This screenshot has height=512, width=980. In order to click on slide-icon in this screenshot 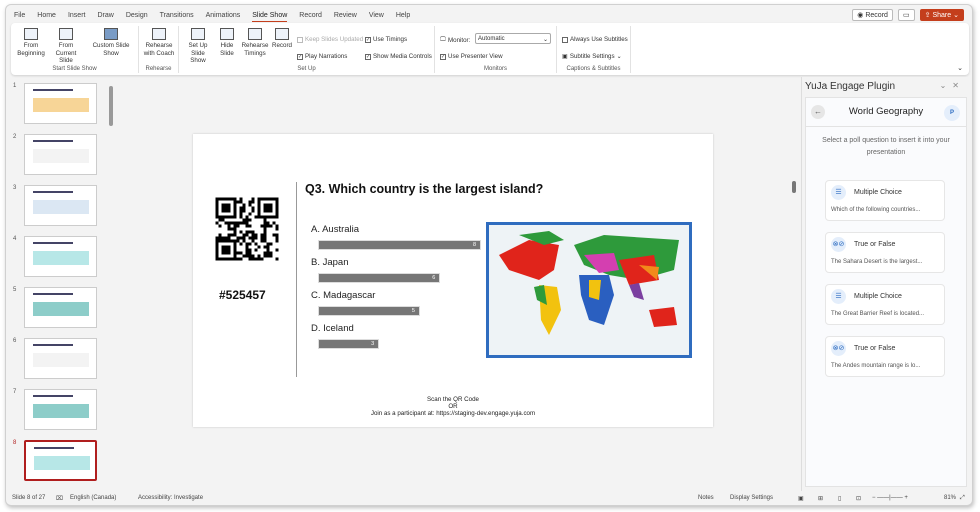, I will do `click(66, 34)`.